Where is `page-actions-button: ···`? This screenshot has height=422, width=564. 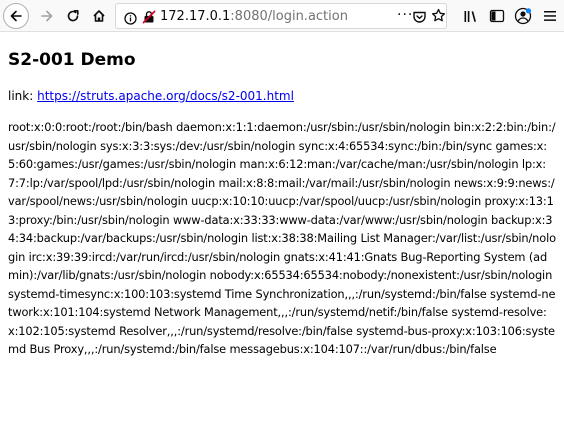 page-actions-button: ··· is located at coordinates (405, 15).